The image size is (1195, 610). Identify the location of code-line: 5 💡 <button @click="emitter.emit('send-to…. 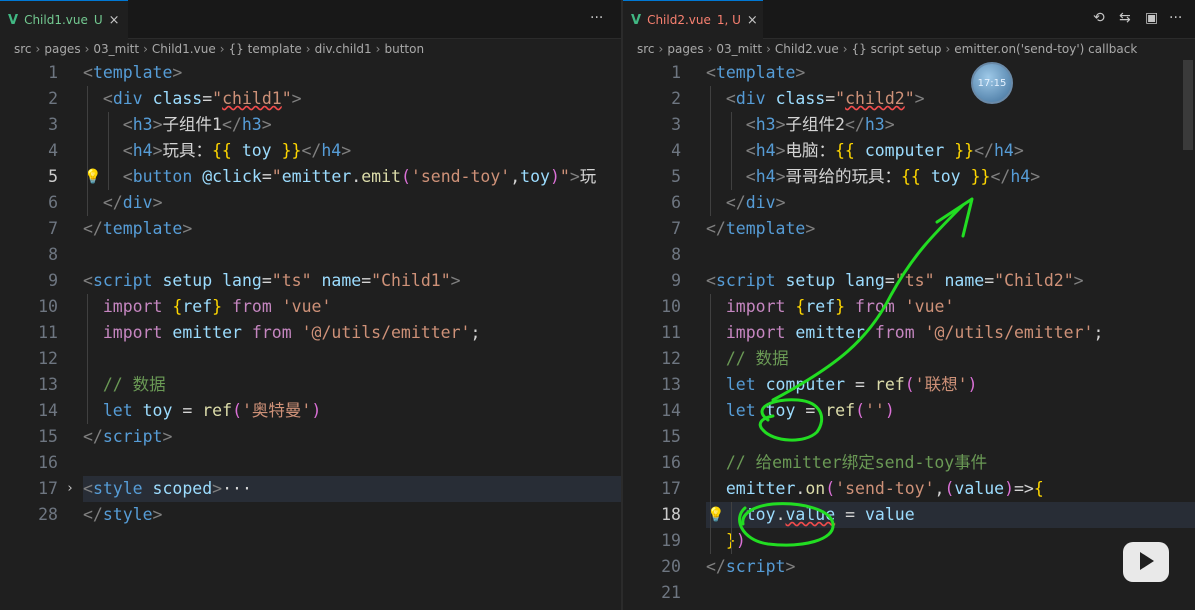
(310, 177).